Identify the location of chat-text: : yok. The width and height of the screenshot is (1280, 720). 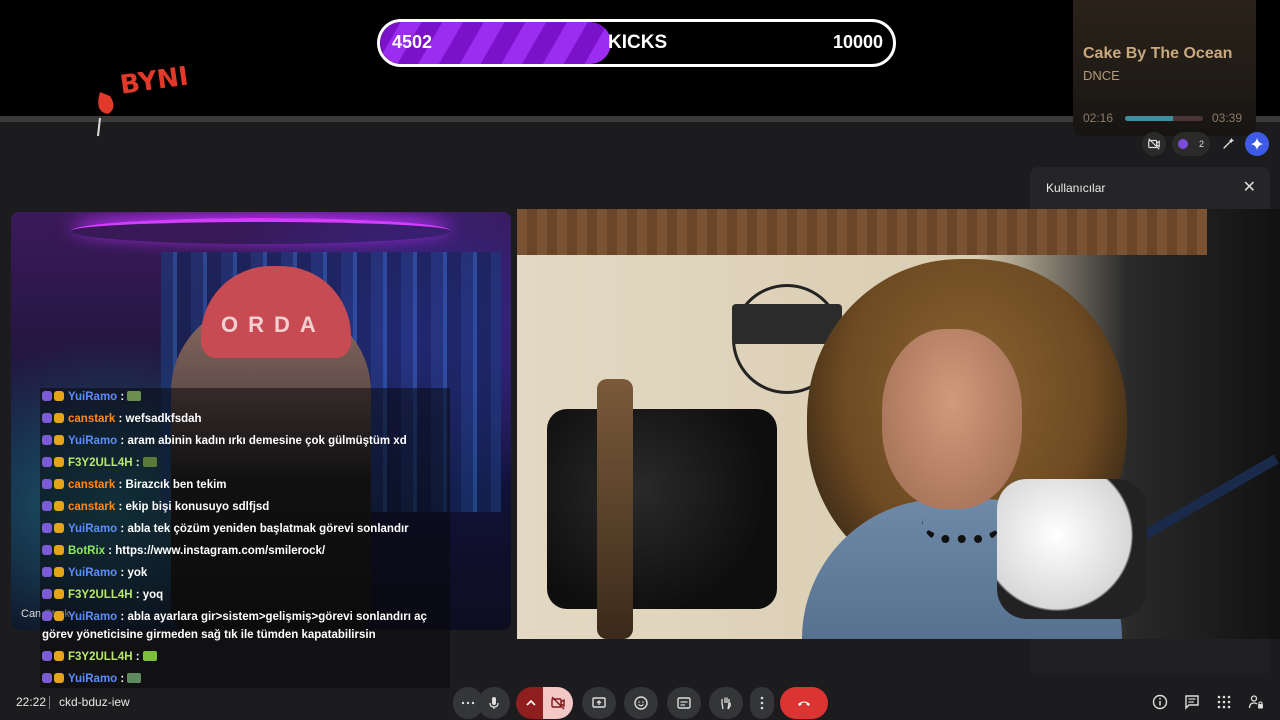
(132, 573).